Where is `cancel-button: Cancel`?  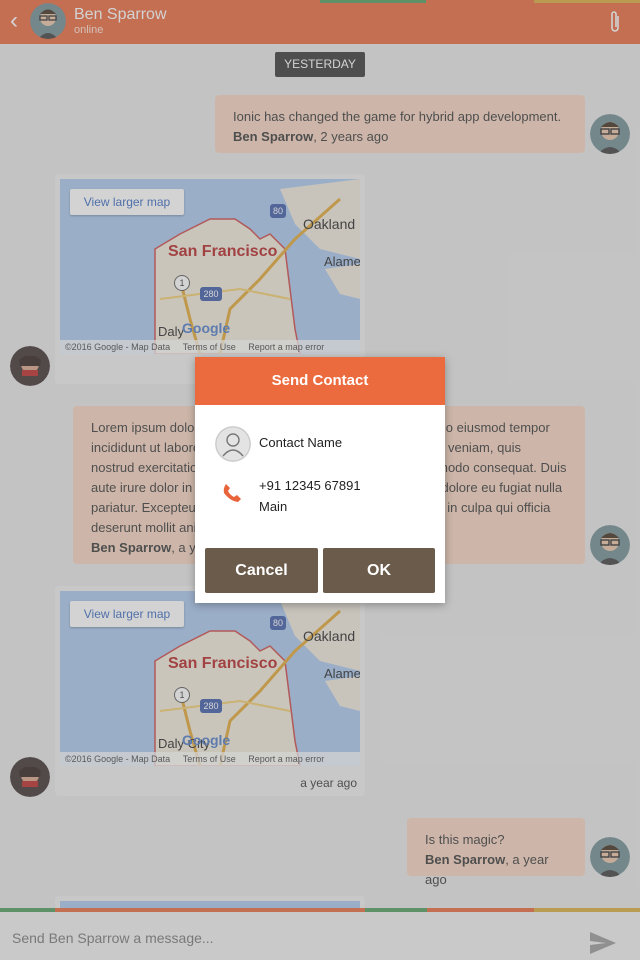
cancel-button: Cancel is located at coordinates (261, 570).